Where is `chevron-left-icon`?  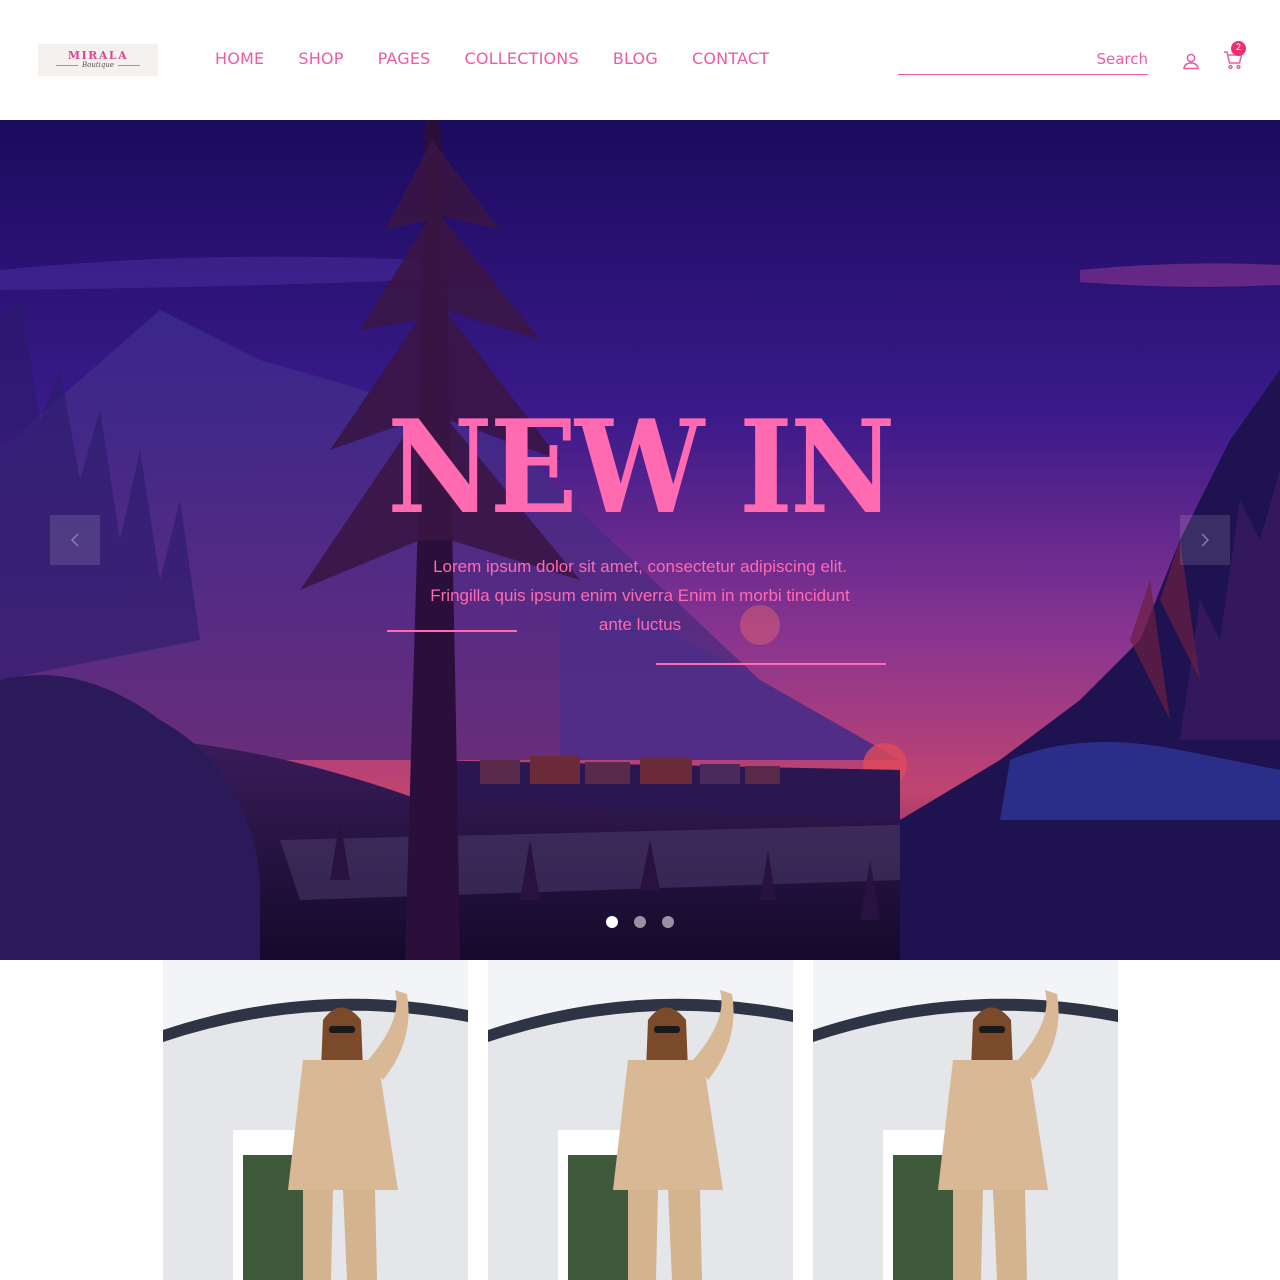
chevron-left-icon is located at coordinates (75, 540).